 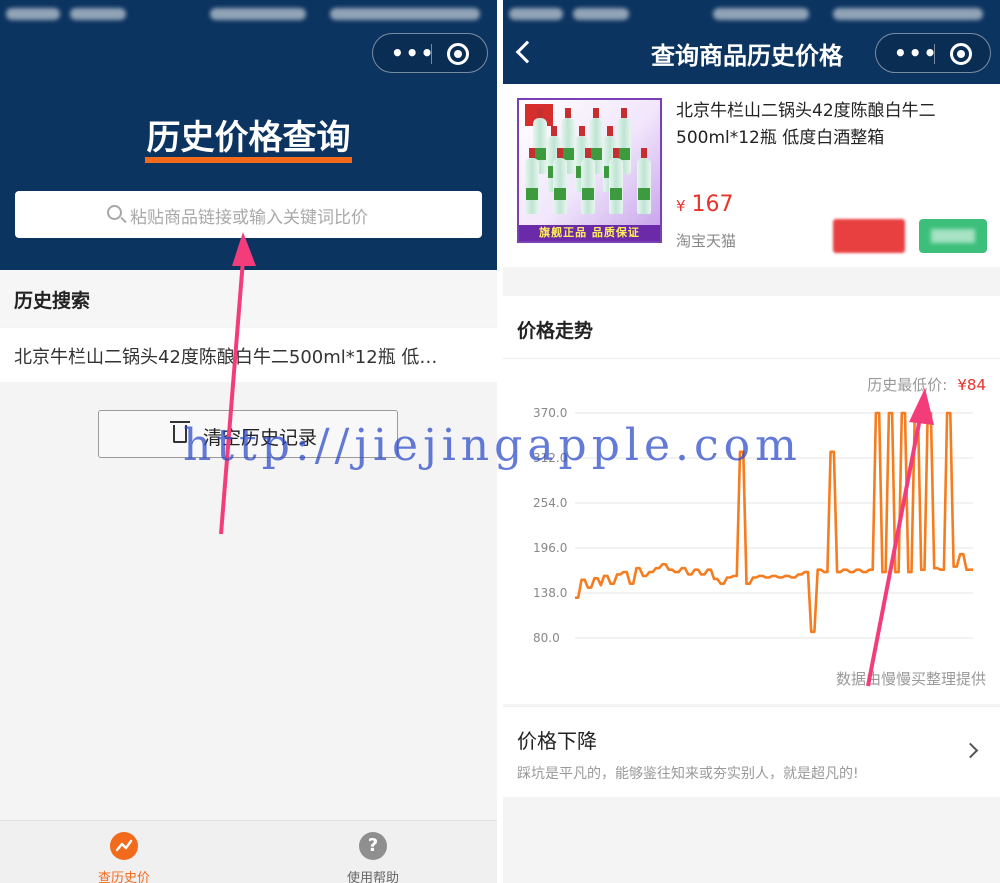 I want to click on y-tick-label: 254.0, so click(x=550, y=503).